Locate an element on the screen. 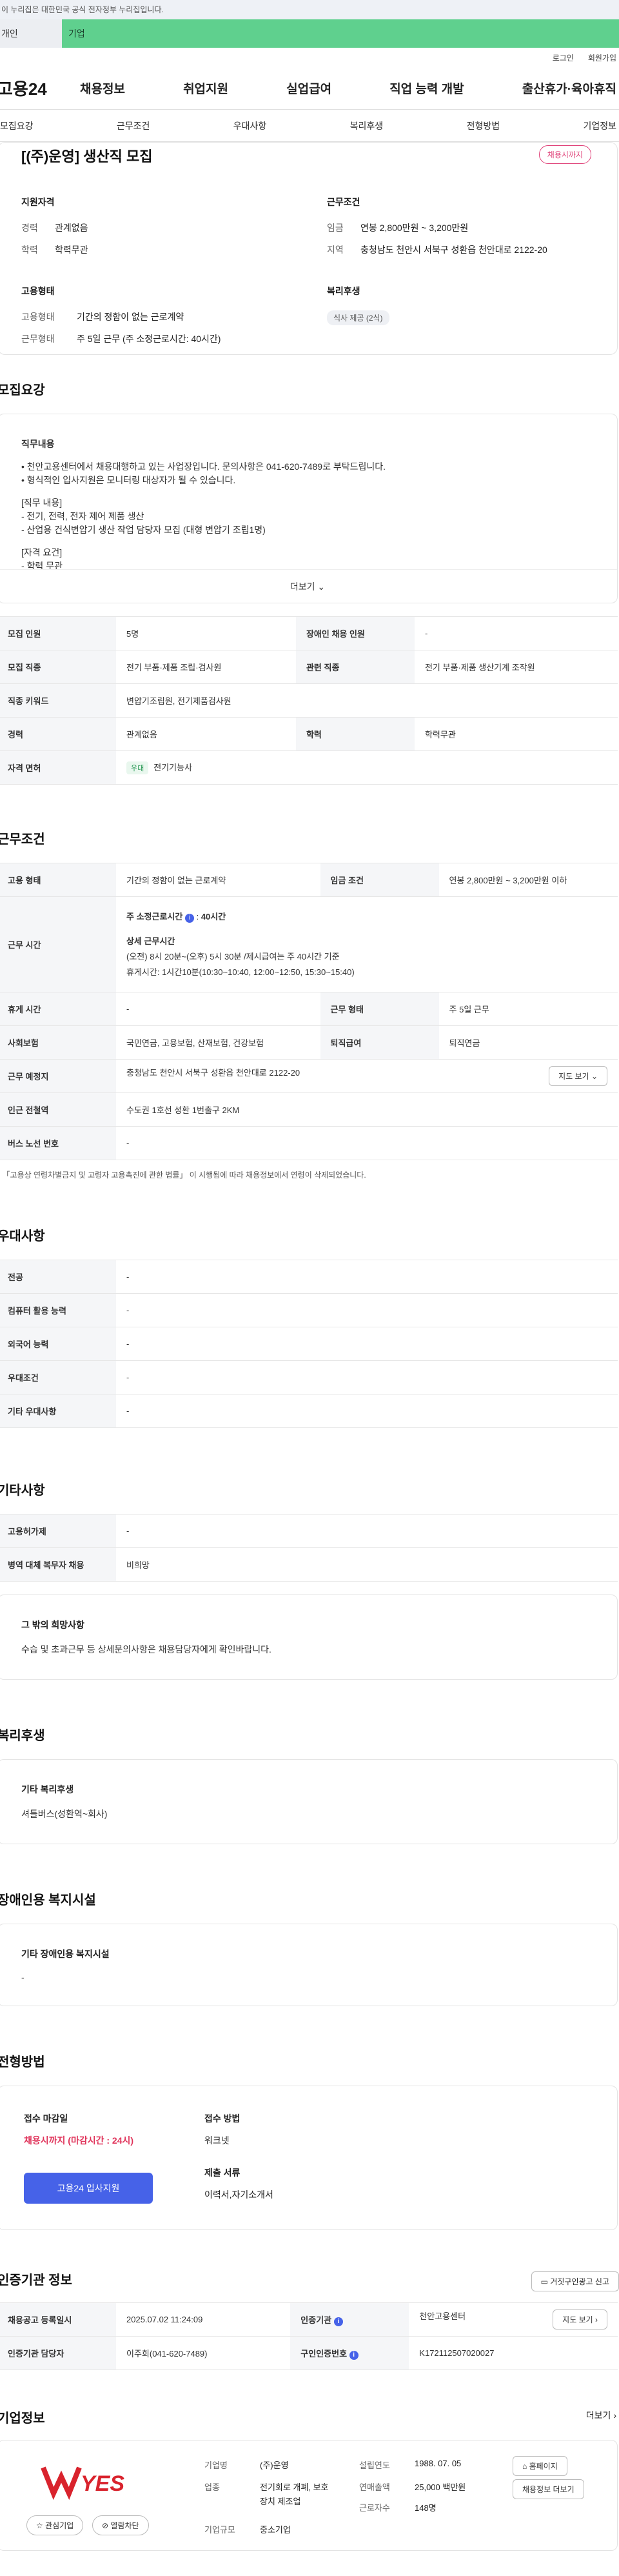 This screenshot has width=619, height=2576. summary-row: 근무형태 주 5일 근무 (주 소정근로시간: 40시간) is located at coordinates (154, 338).